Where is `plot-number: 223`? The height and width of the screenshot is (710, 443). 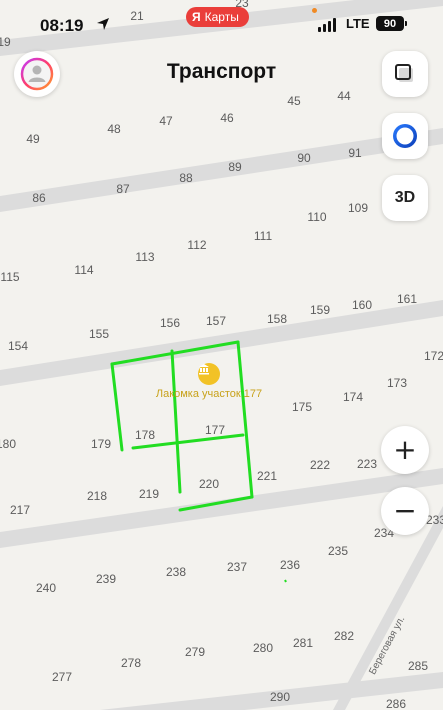 plot-number: 223 is located at coordinates (367, 464).